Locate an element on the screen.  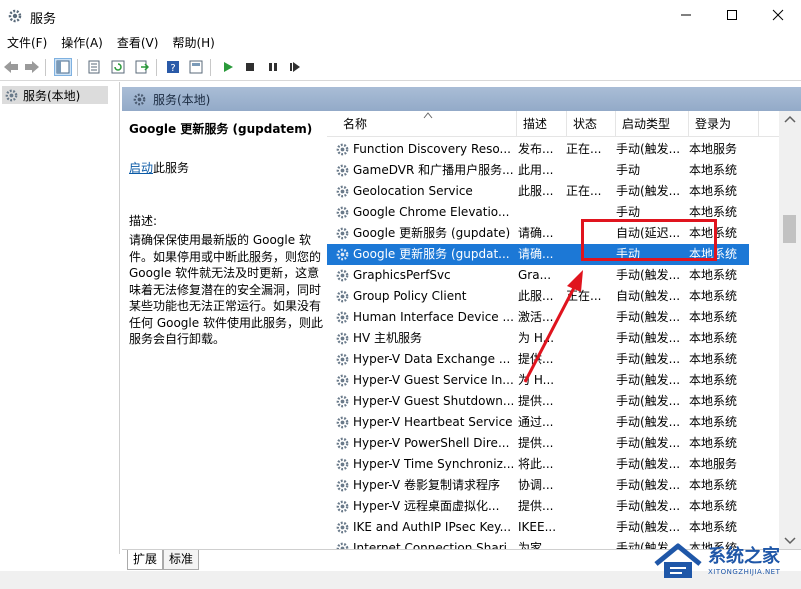
pane-header-title: 服务(本地) is located at coordinates (182, 99).